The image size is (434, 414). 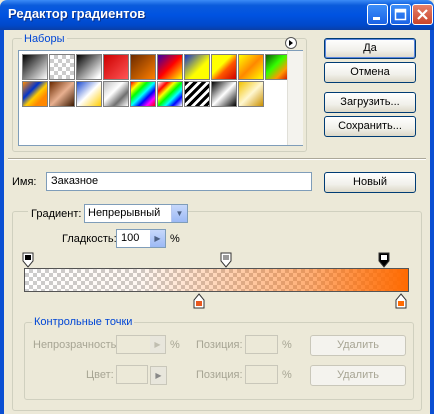 What do you see at coordinates (158, 375) in the screenshot?
I see `color-menu-button: ▶` at bounding box center [158, 375].